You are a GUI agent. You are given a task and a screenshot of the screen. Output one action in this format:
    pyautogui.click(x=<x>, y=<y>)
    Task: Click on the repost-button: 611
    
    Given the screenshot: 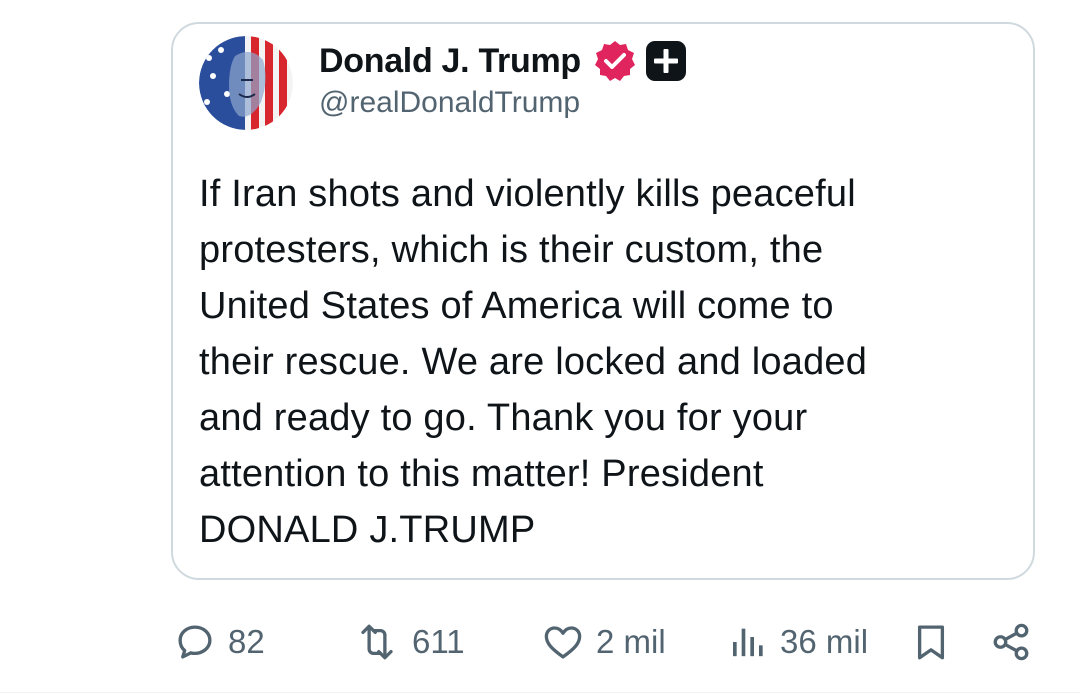 What is the action you would take?
    pyautogui.click(x=409, y=642)
    